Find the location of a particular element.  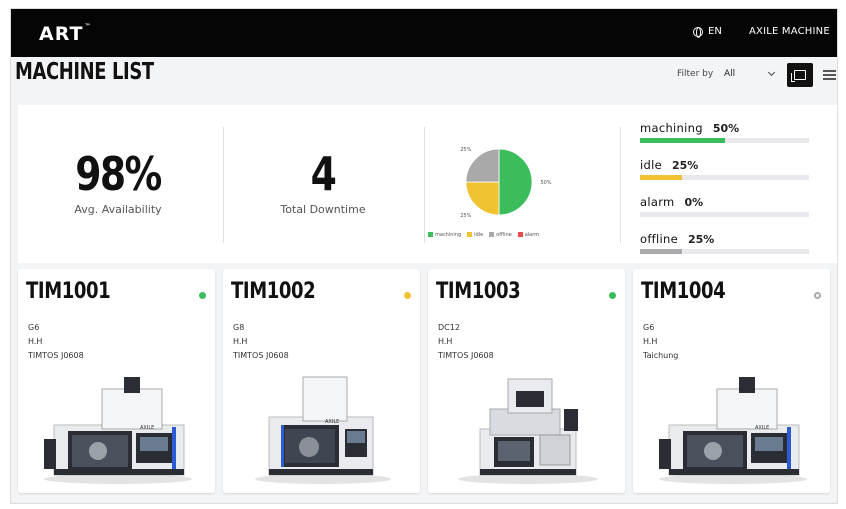

language-label: EN is located at coordinates (715, 31).